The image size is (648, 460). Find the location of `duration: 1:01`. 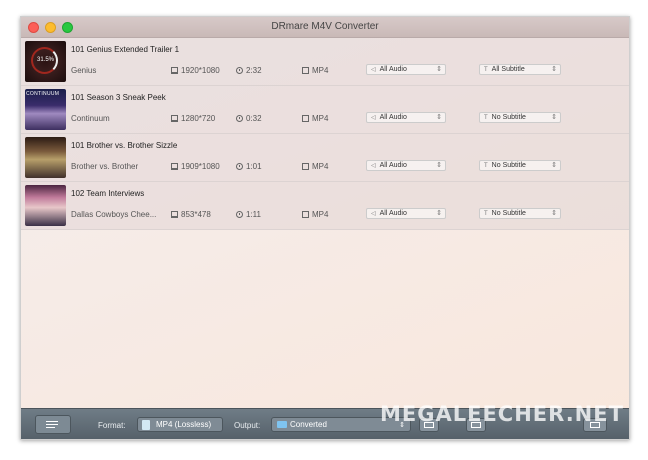

duration: 1:01 is located at coordinates (249, 166).